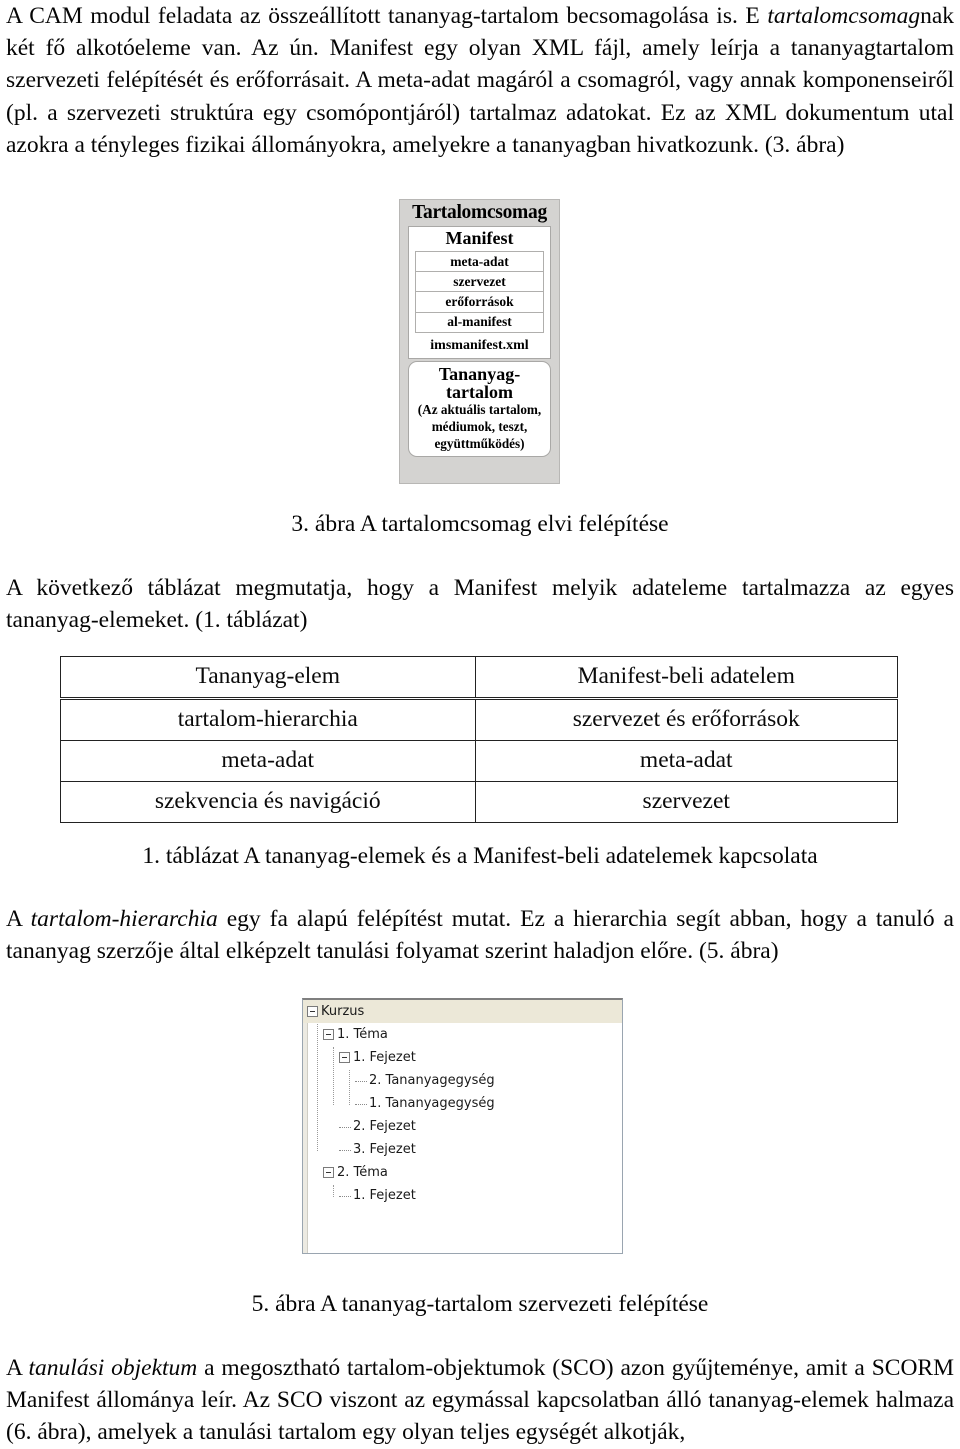  What do you see at coordinates (479, 322) in the screenshot?
I see `diagram-manifest-row: al-manifest` at bounding box center [479, 322].